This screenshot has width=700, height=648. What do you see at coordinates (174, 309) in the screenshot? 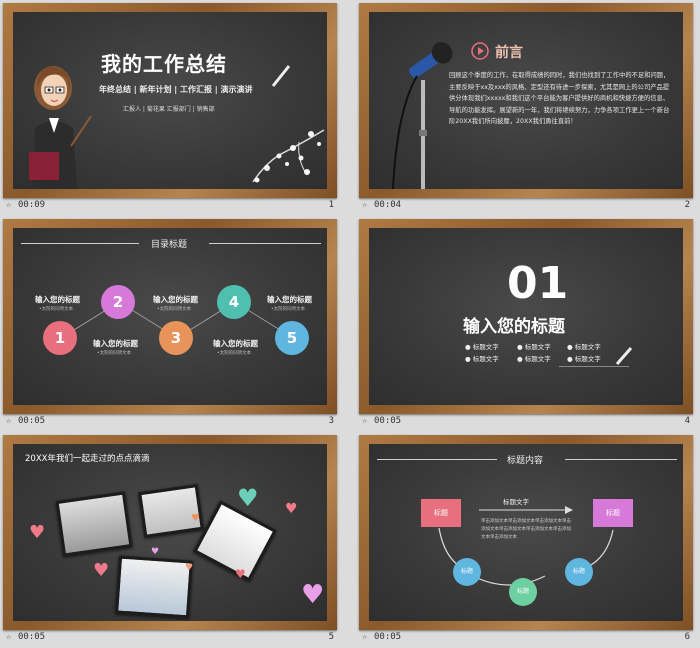
I see `step-sublabel-3: •太院的同项文本` at bounding box center [174, 309].